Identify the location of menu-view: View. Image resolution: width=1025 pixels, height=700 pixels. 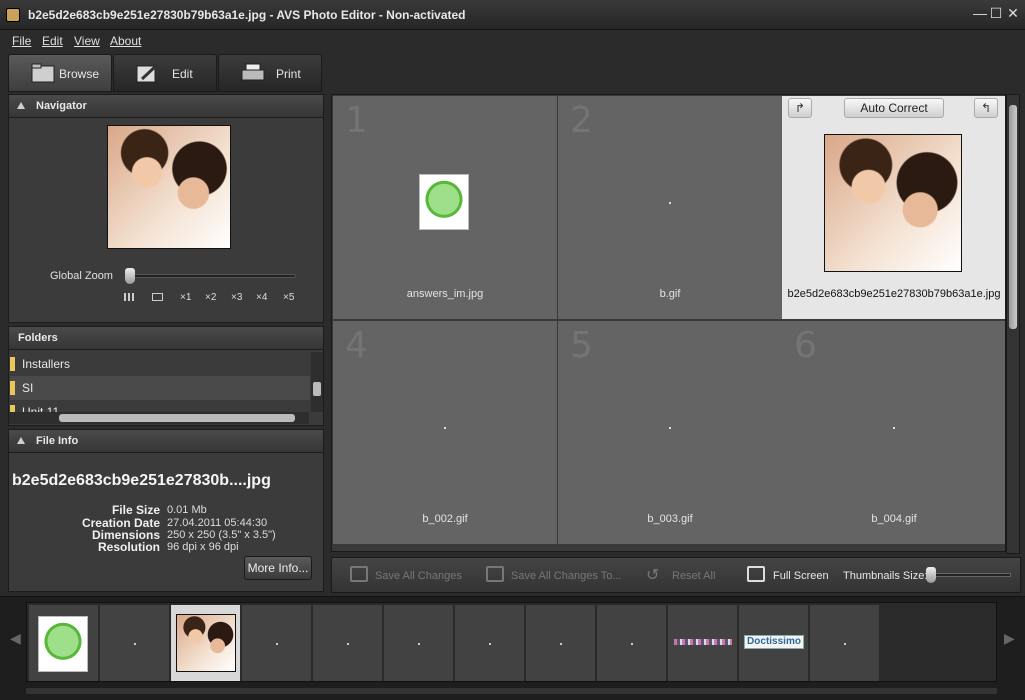
(87, 41).